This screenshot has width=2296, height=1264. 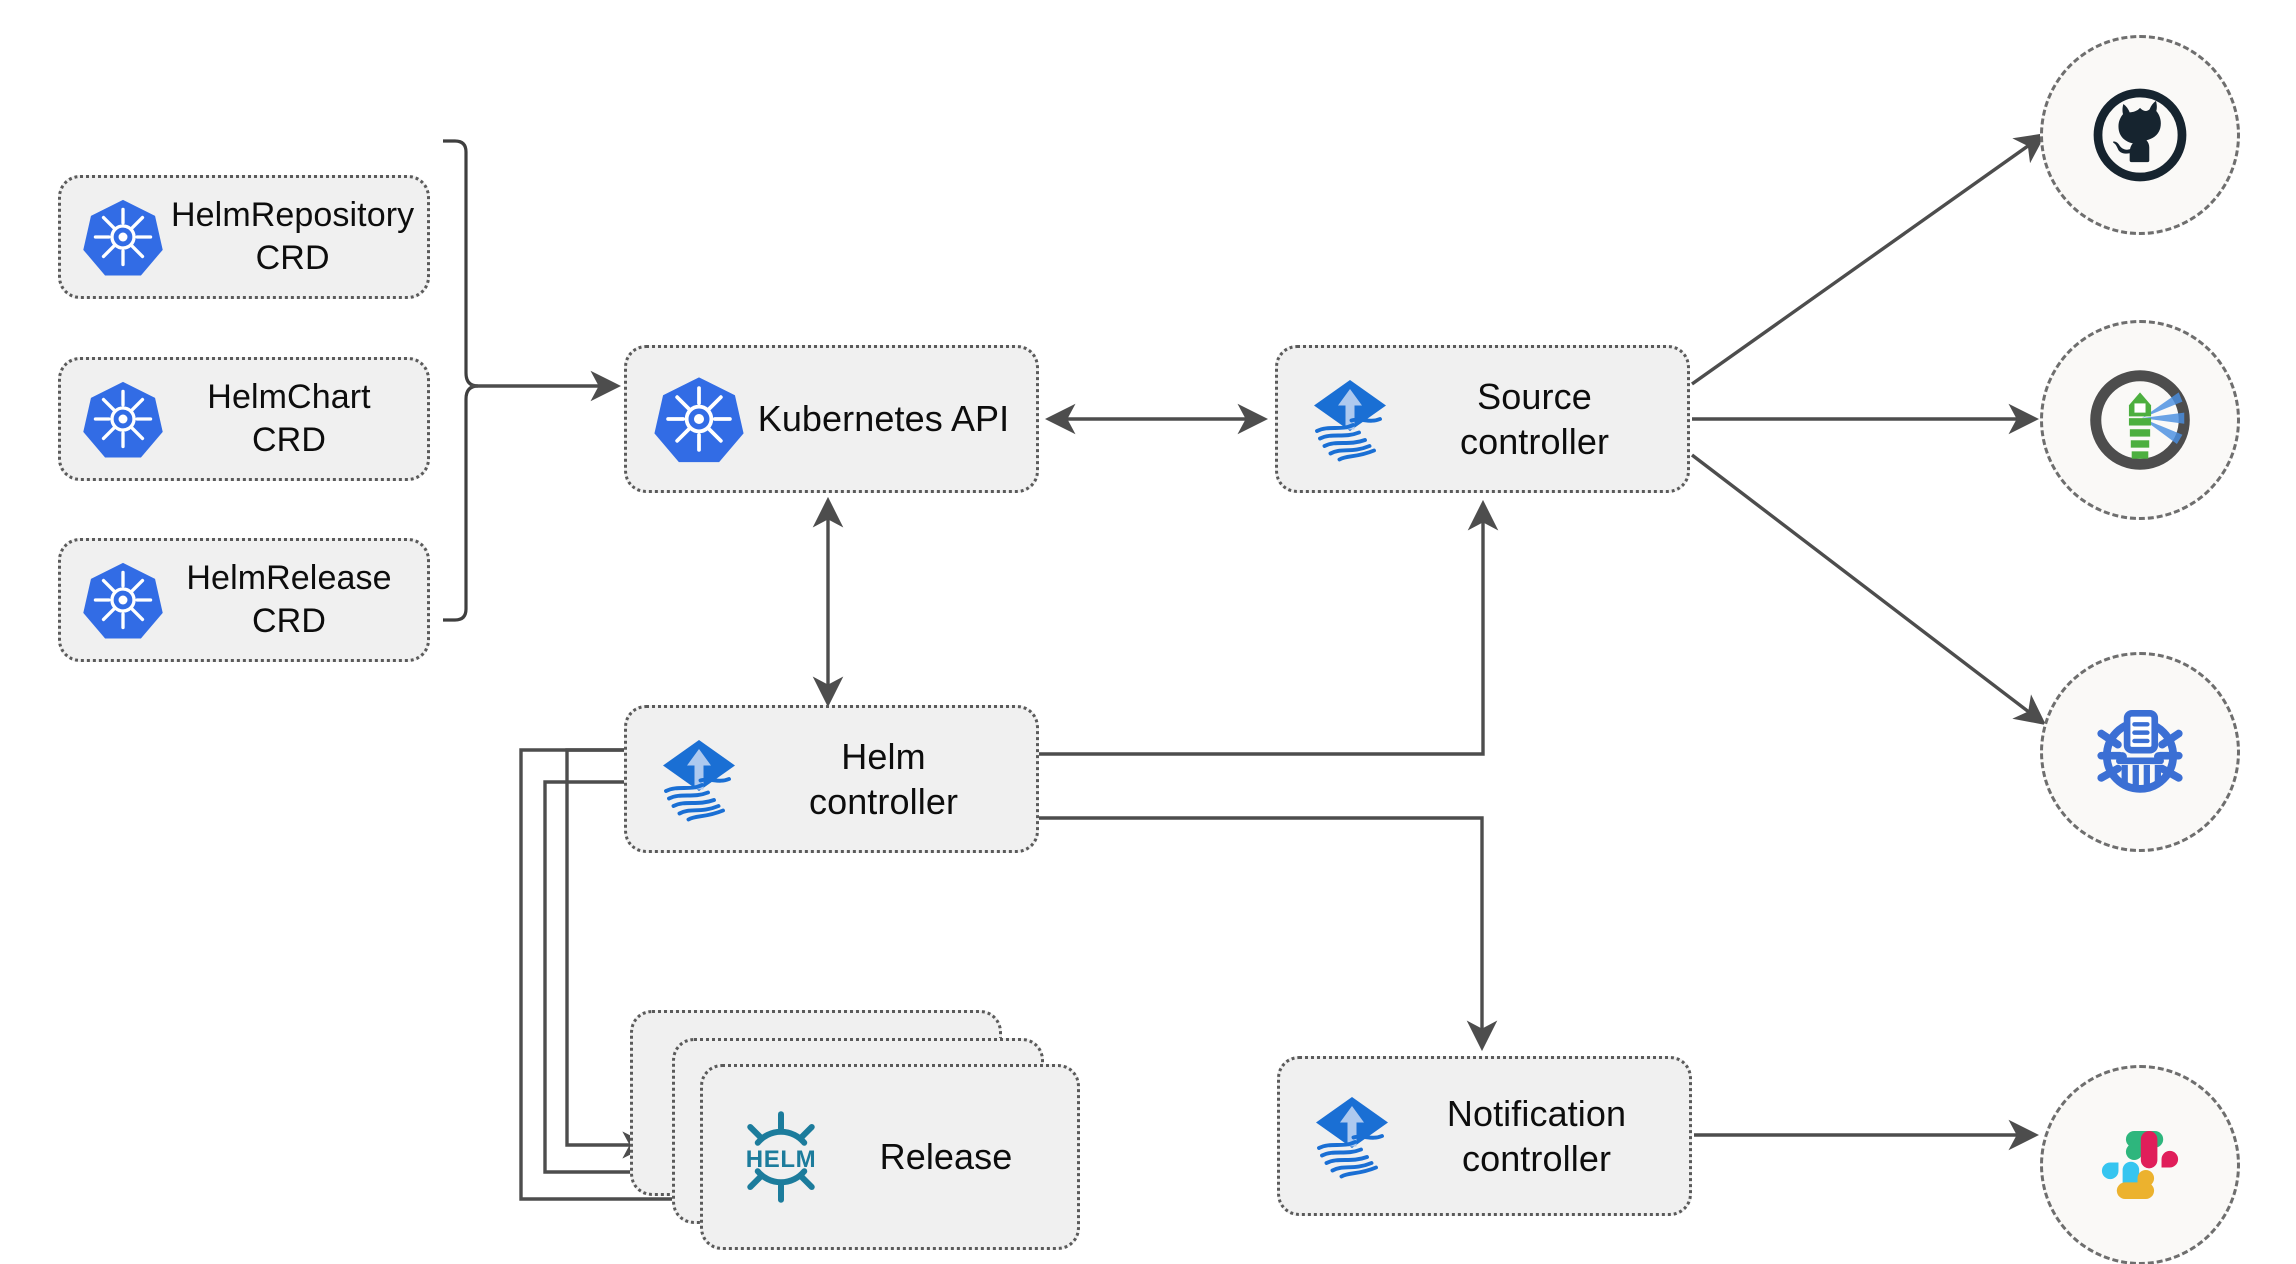 What do you see at coordinates (461, 380) in the screenshot?
I see `edge-crd-bracket` at bounding box center [461, 380].